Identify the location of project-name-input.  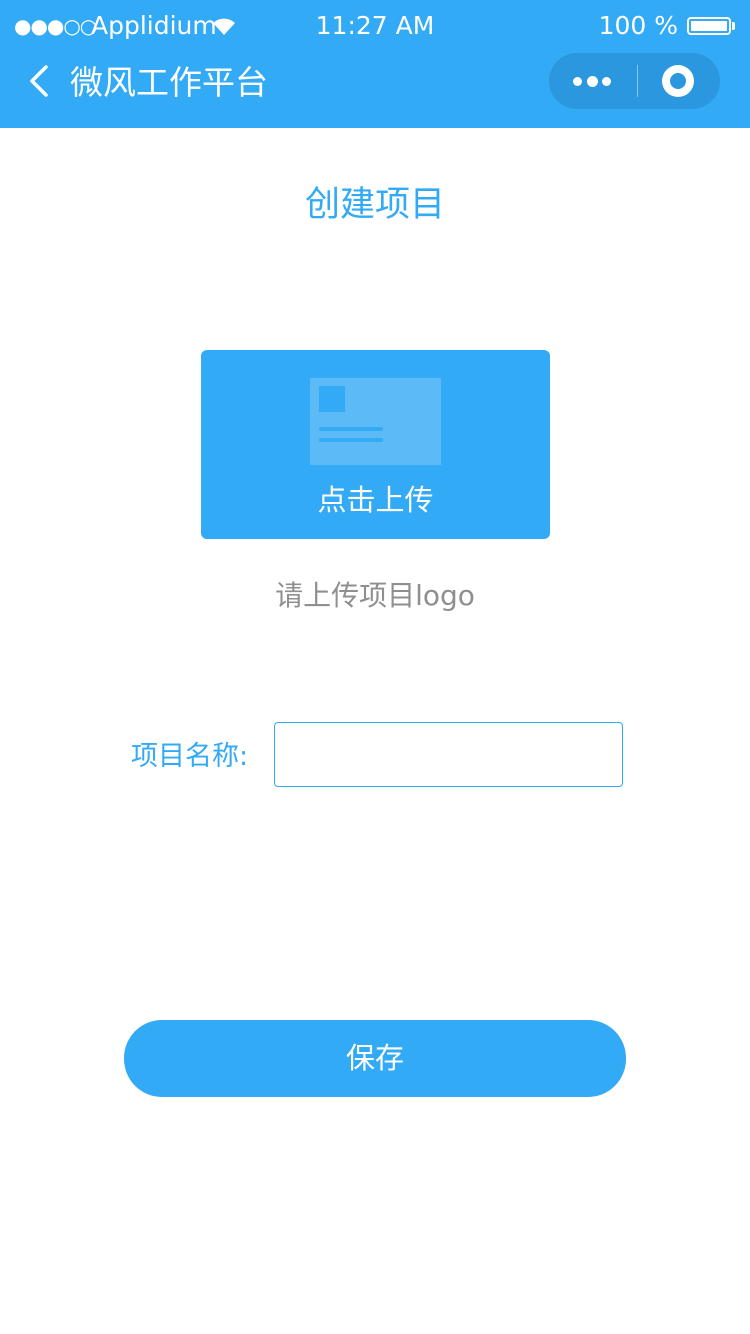
(448, 754).